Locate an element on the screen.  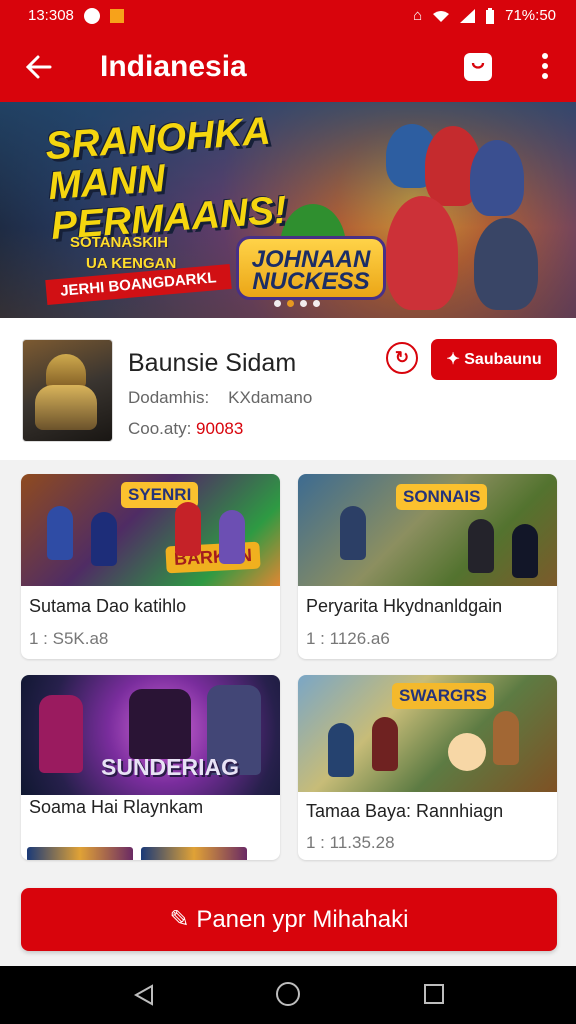
game-logo: JOHNAAN NUCKESS is located at coordinates (311, 268).